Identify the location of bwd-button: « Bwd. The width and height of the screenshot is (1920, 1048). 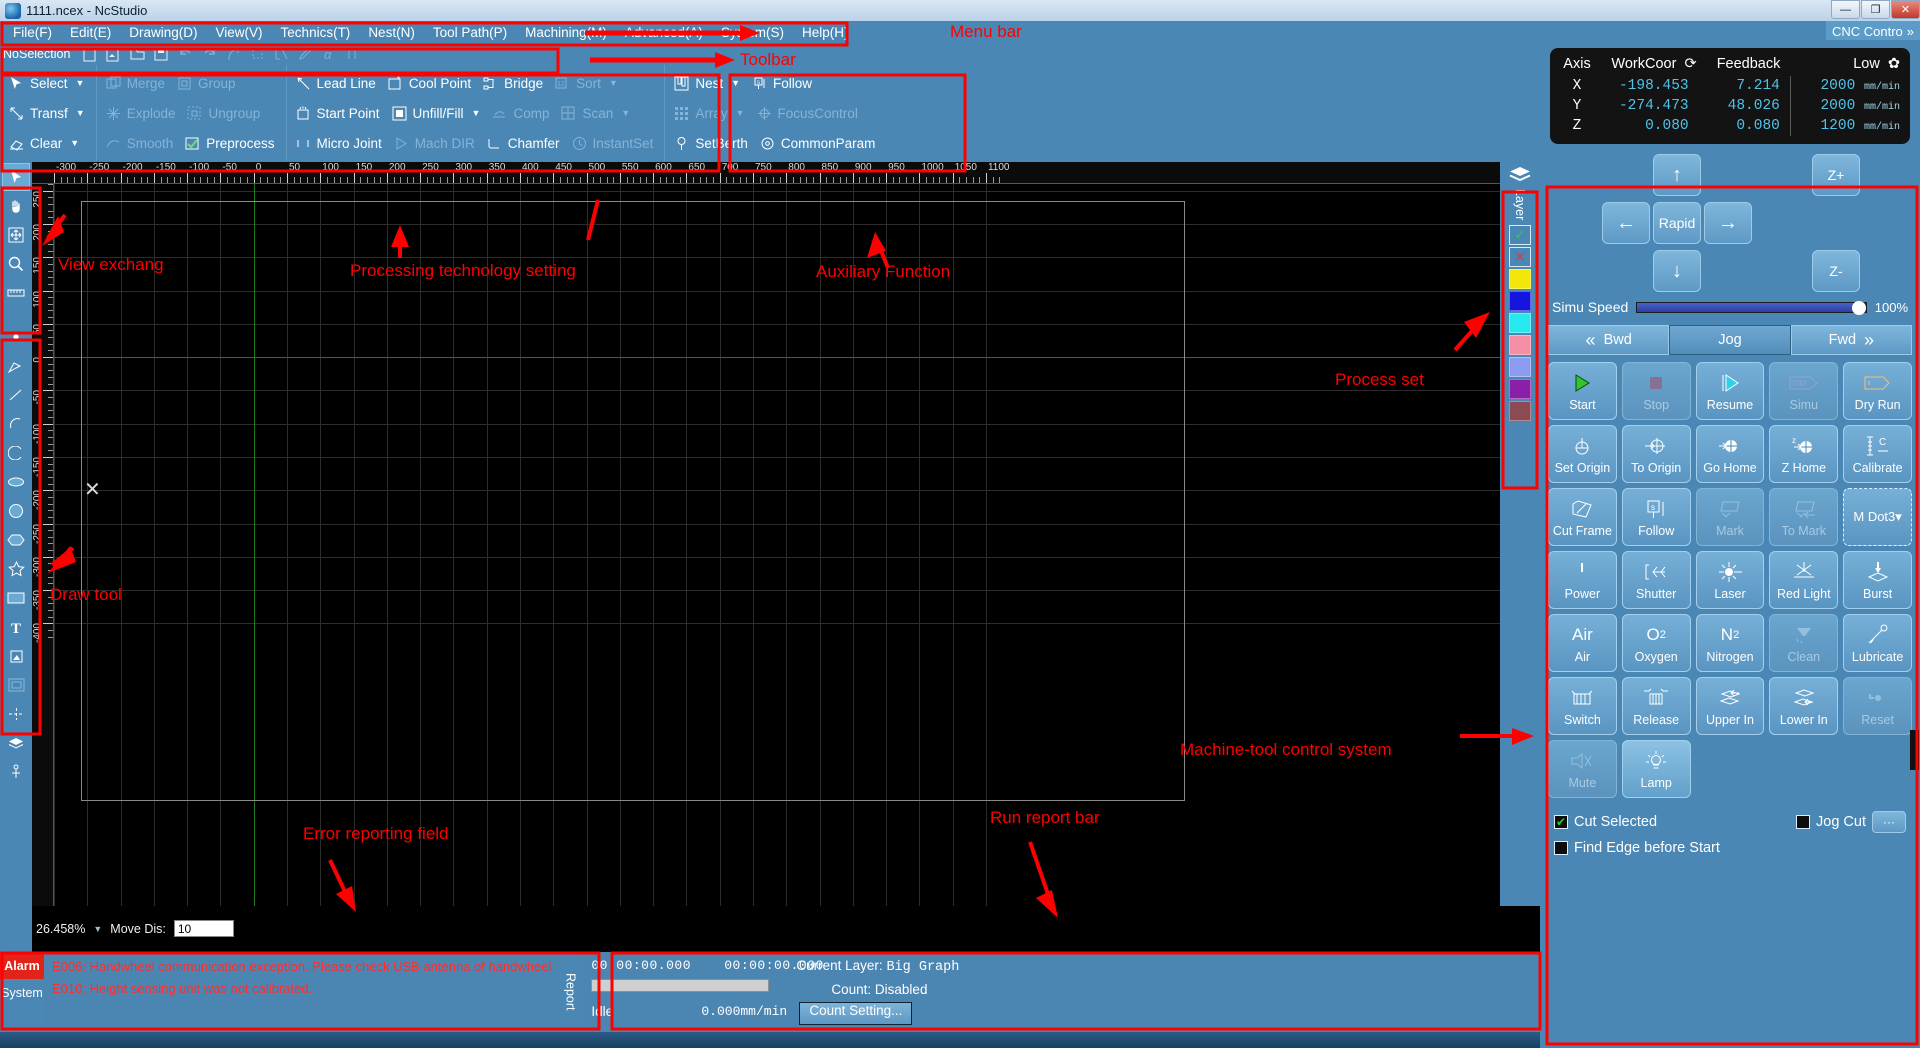
(1609, 340).